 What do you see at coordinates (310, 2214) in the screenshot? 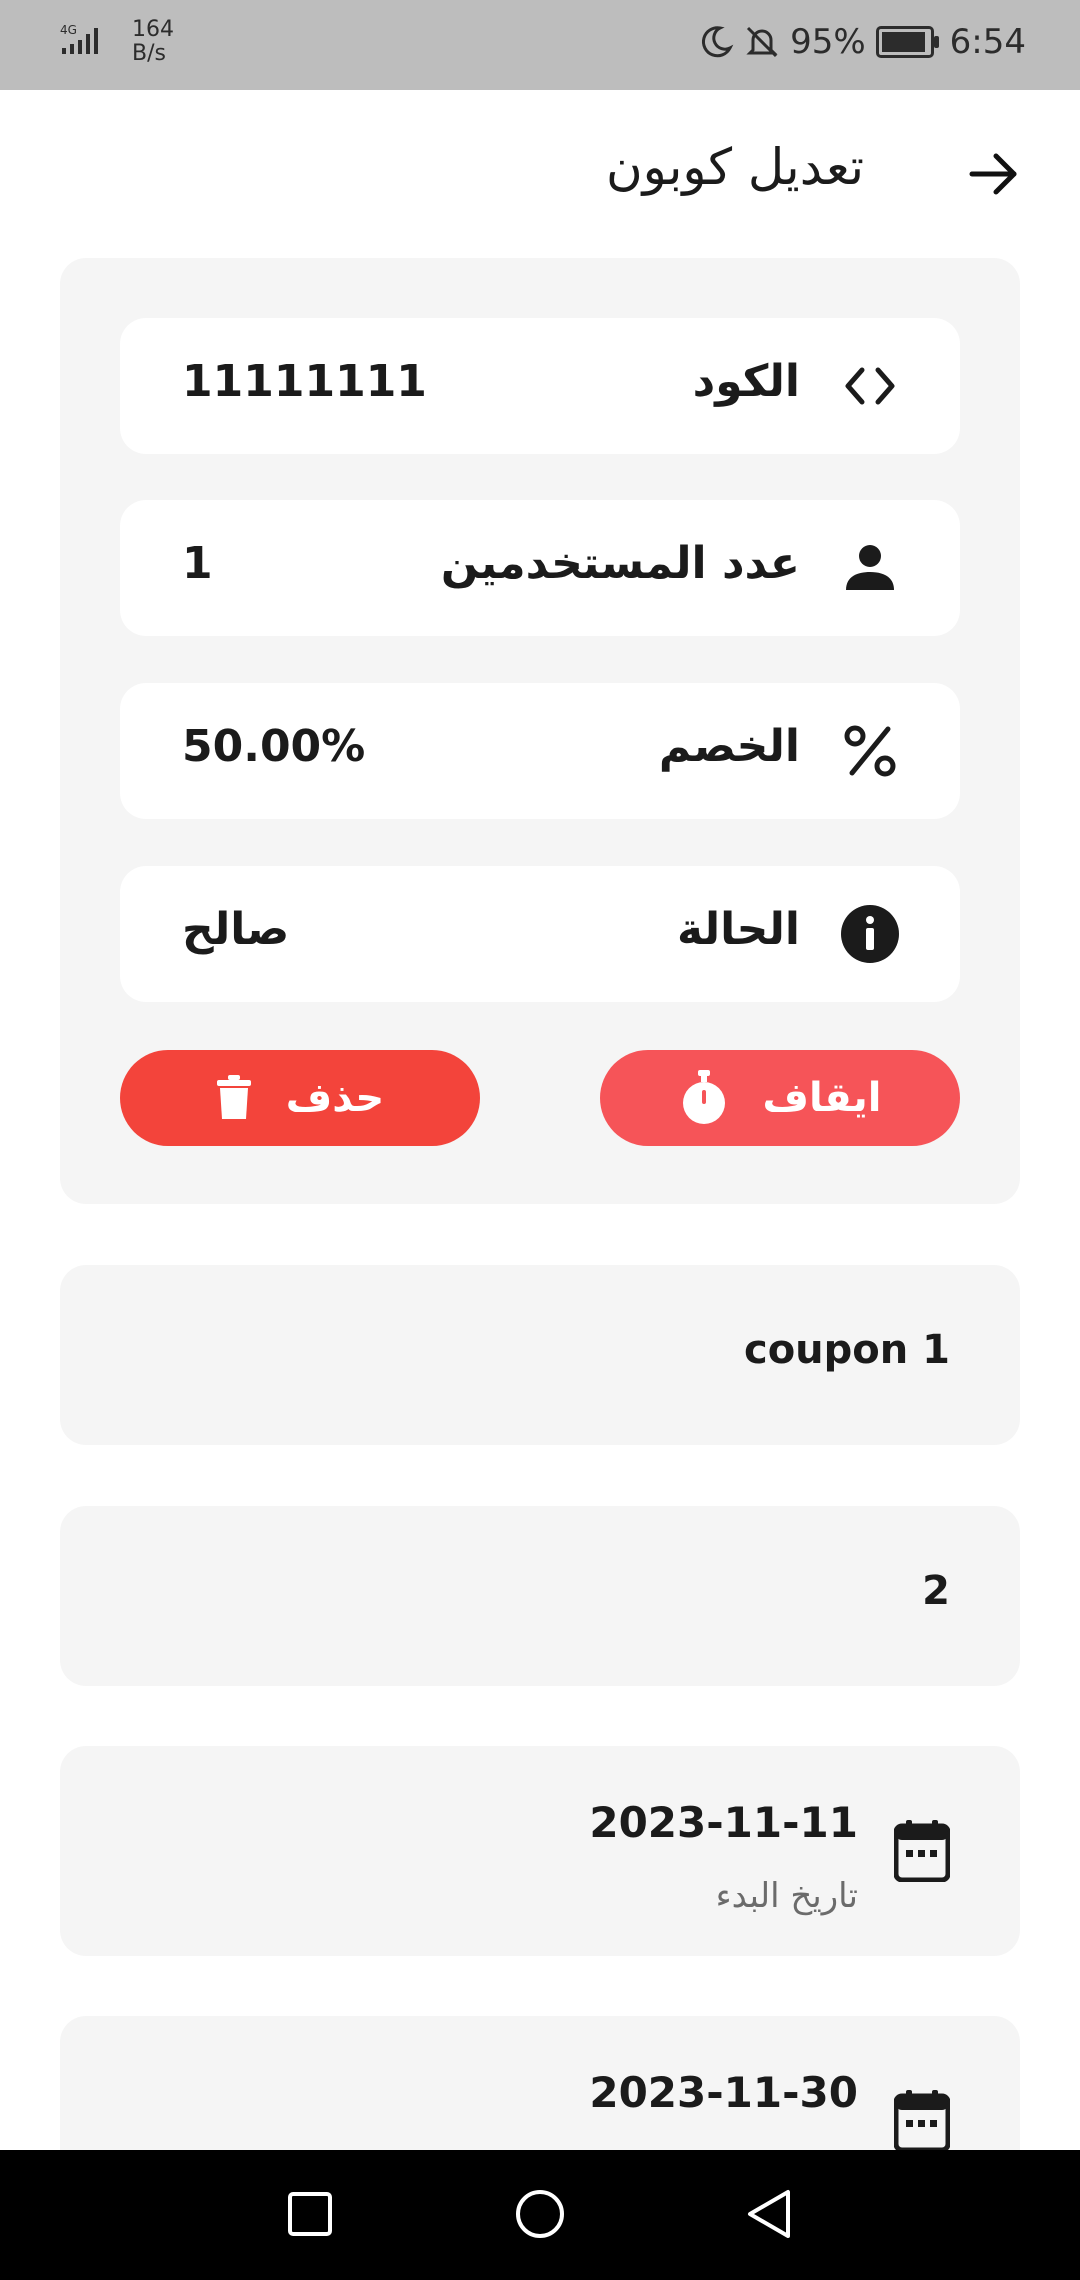
I see `recents-icon` at bounding box center [310, 2214].